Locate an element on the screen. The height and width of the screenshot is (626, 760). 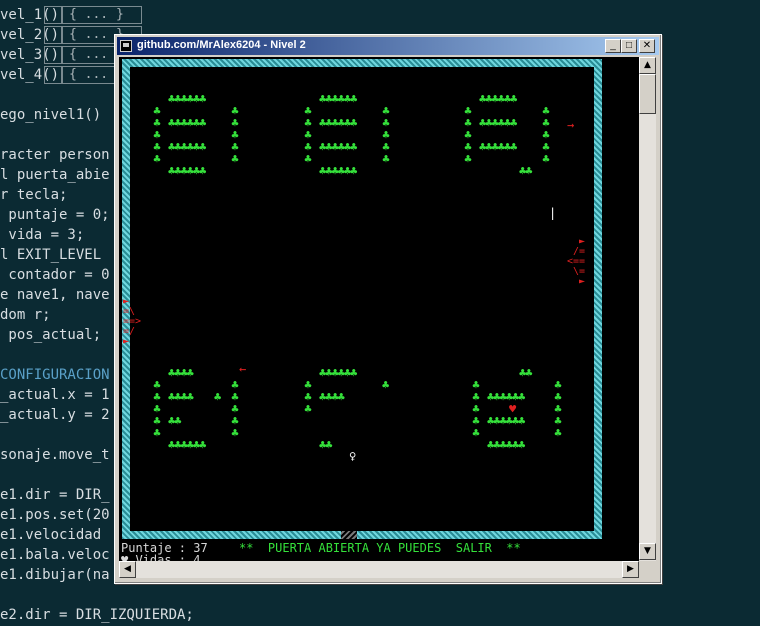
code-line: ego_nivel1() is located at coordinates (51, 115).